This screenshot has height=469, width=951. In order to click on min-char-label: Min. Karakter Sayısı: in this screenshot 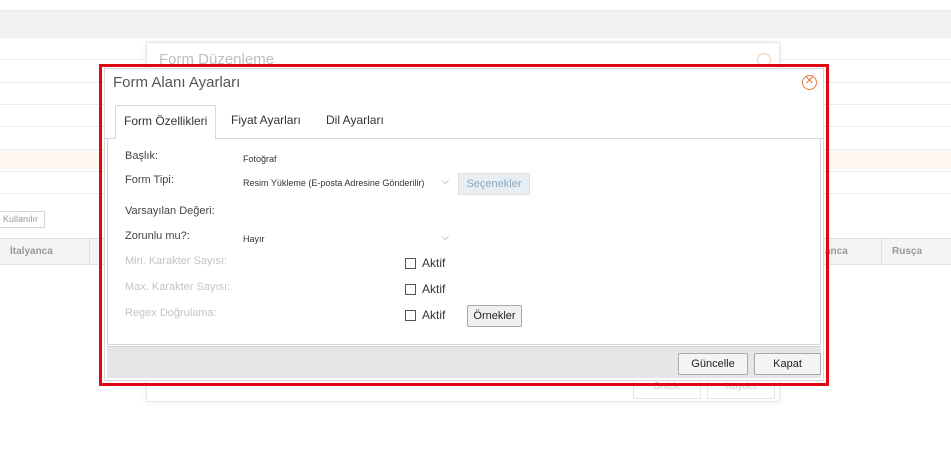, I will do `click(176, 261)`.